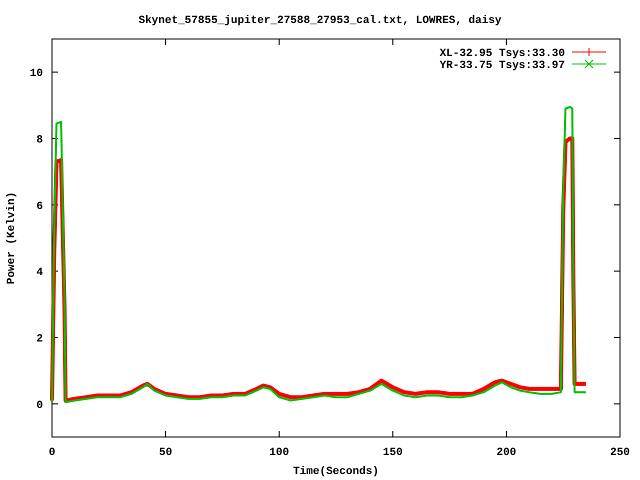 This screenshot has height=480, width=640. I want to click on legend-label: YR-33.75 Tsys:33.97, so click(502, 66).